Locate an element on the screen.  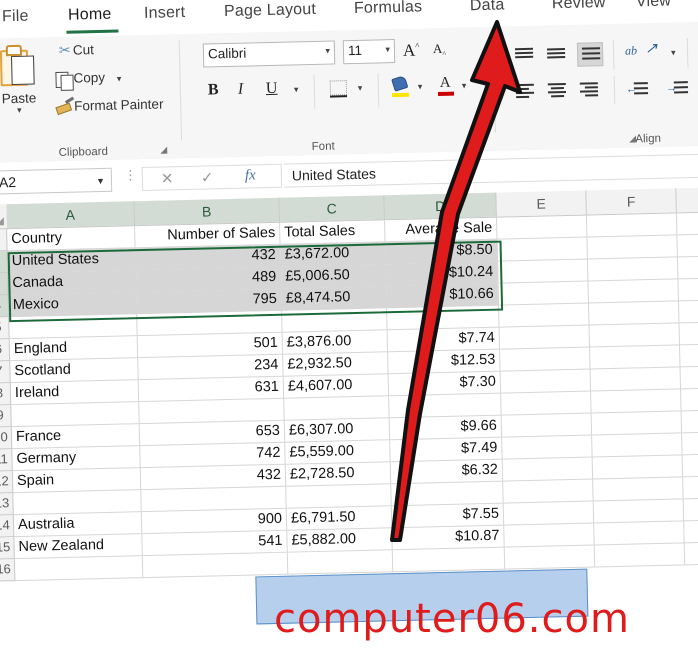
font-color-icon: A is located at coordinates (446, 86).